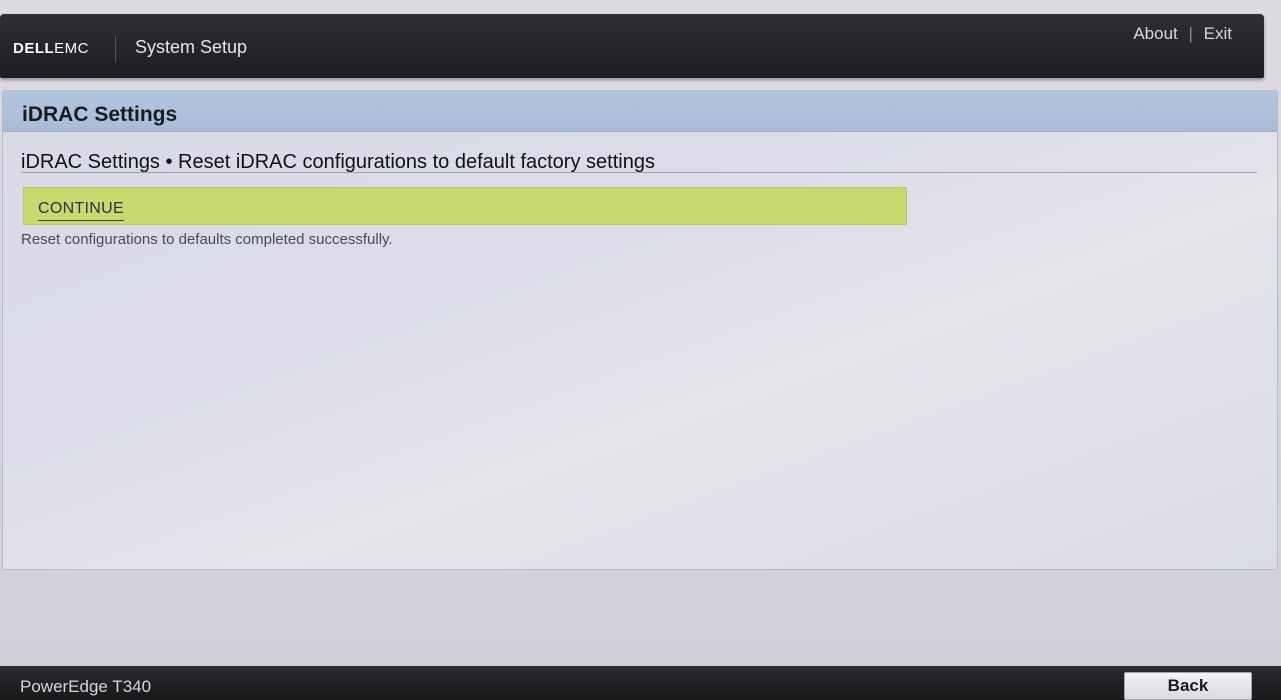 The height and width of the screenshot is (700, 1281). What do you see at coordinates (1218, 33) in the screenshot?
I see `exit-link: Exit` at bounding box center [1218, 33].